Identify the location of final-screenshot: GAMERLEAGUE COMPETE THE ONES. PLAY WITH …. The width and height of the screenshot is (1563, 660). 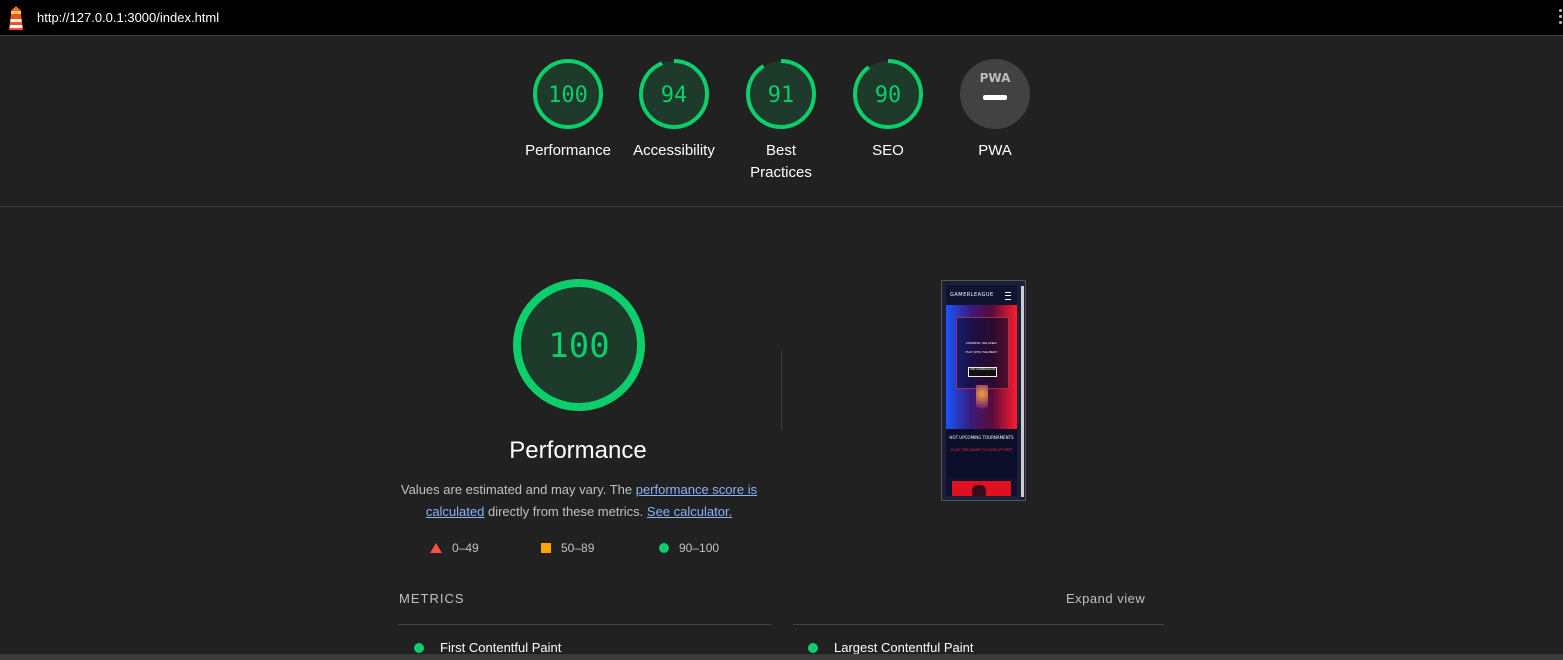
(983, 390).